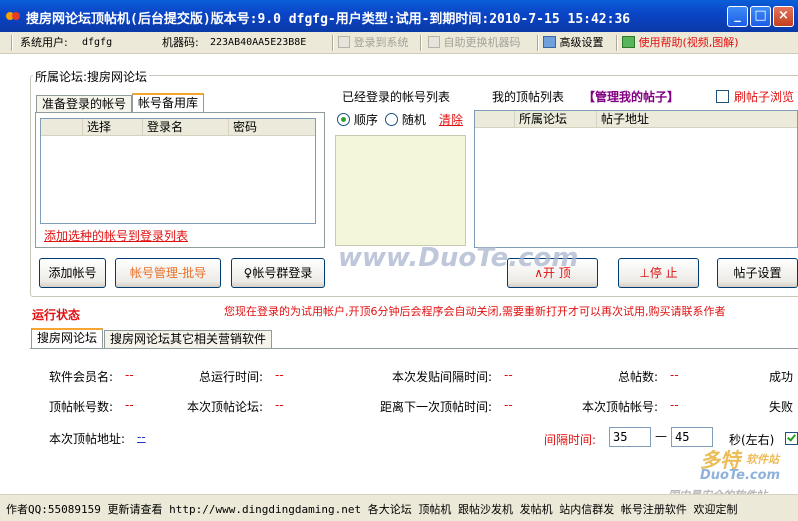  I want to click on radio-random-label: 随机, so click(413, 120).